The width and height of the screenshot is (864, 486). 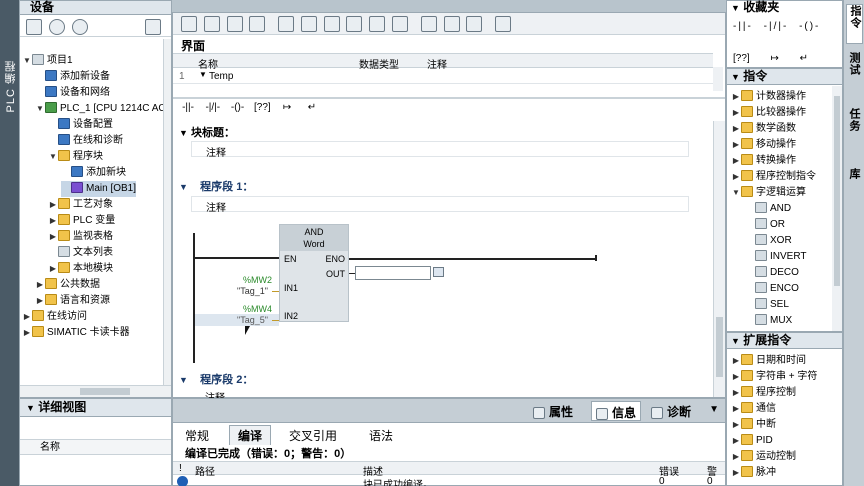 I want to click on tree-item: ▶ 在线访问, so click(x=54, y=317).